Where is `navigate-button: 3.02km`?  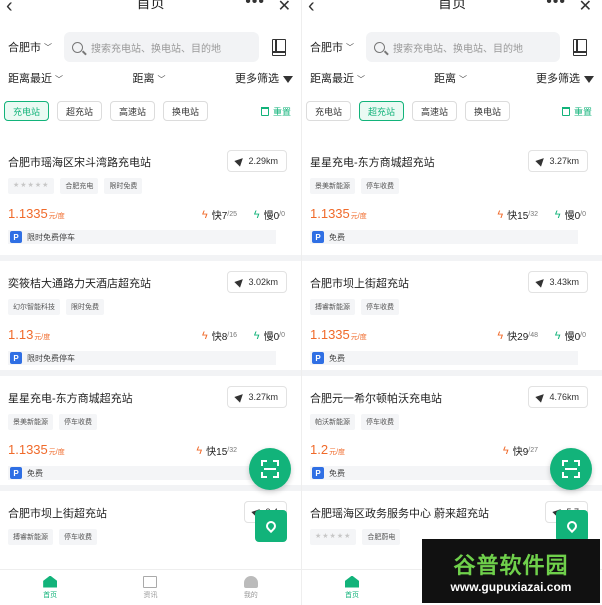
navigate-button: 3.02km is located at coordinates (257, 282).